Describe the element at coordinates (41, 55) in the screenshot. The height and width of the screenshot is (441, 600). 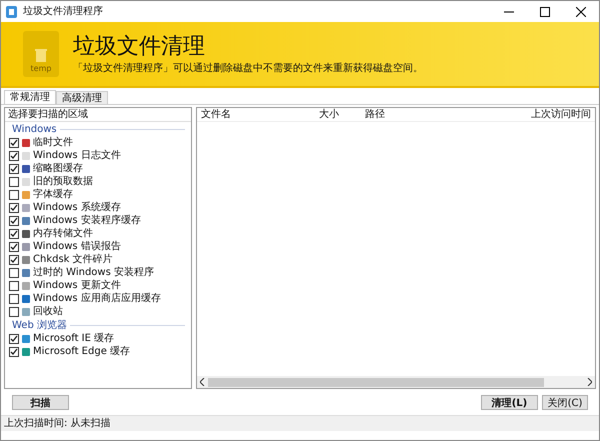
I see `trash-icon` at that location.